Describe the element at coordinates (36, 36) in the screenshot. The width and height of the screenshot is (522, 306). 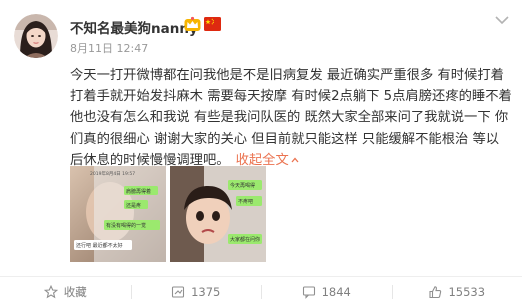
I see `user-avatar` at that location.